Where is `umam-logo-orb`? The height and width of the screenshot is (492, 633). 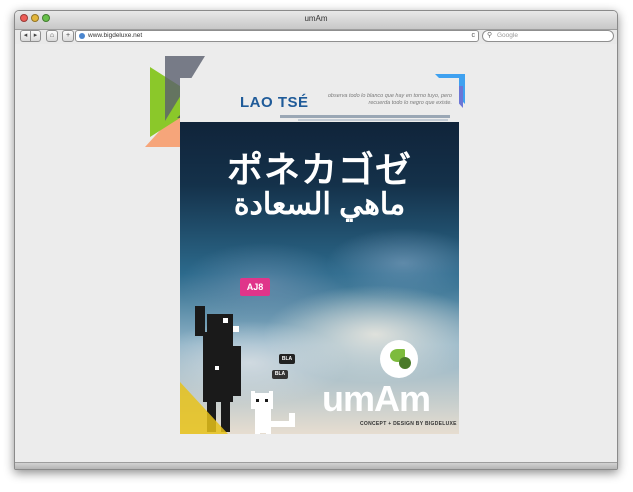 umam-logo-orb is located at coordinates (399, 359).